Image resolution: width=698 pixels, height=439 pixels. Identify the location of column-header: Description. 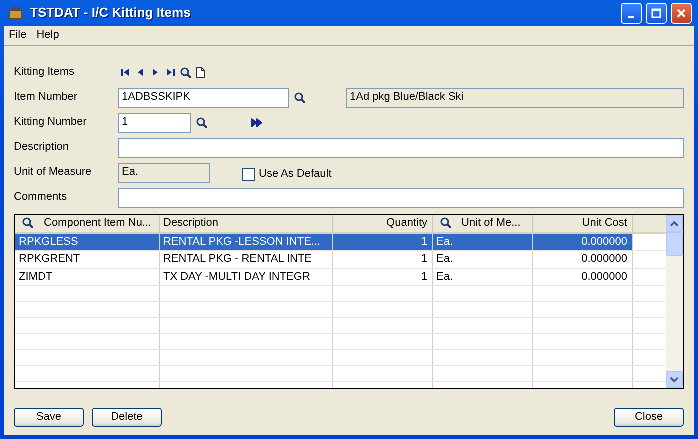
(245, 223).